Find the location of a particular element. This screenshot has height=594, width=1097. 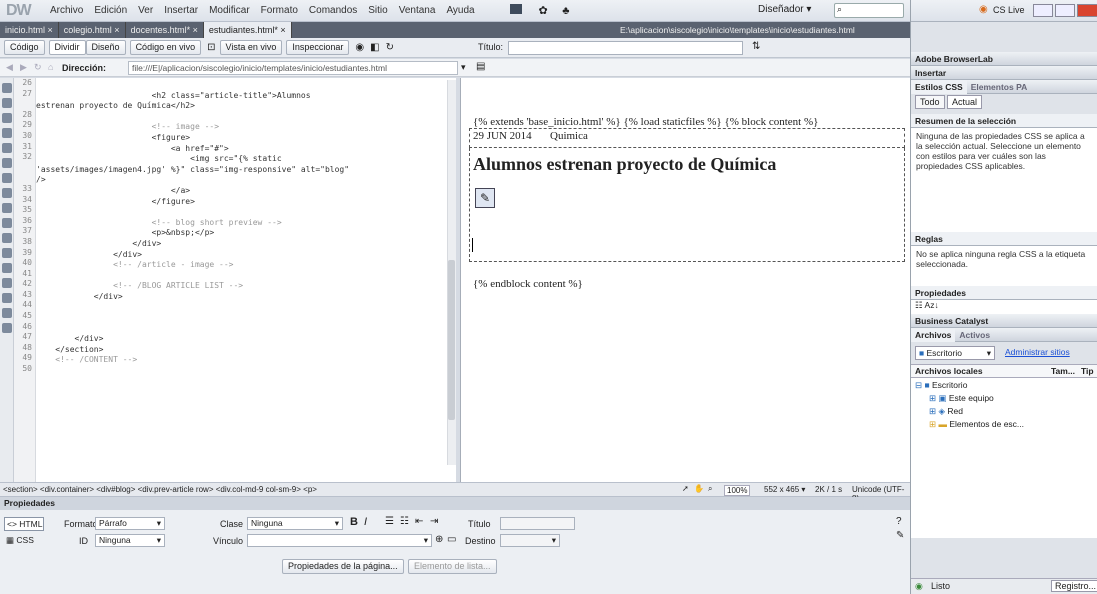

bold-button: B is located at coordinates (354, 522).